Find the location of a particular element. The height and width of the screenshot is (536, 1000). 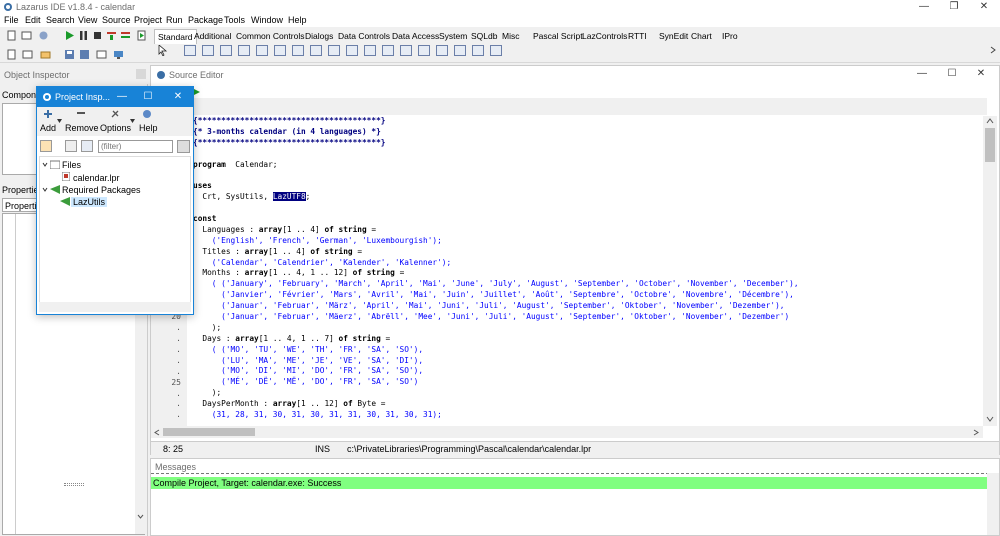

tedit-icon is located at coordinates (262, 50).